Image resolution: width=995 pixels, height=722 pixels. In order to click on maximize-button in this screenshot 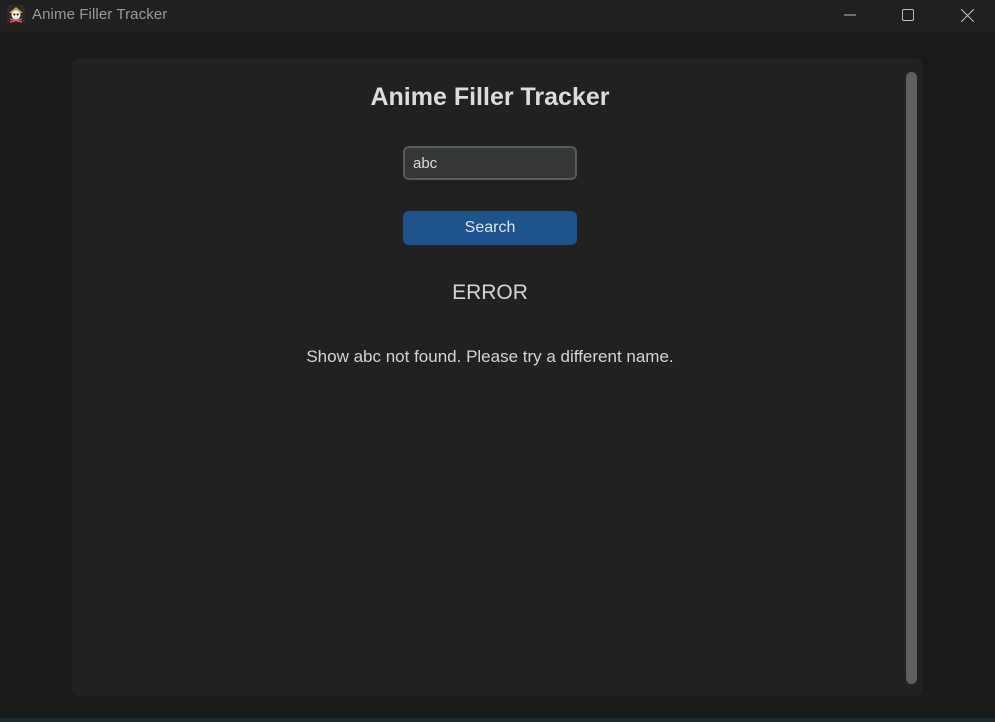, I will do `click(908, 15)`.